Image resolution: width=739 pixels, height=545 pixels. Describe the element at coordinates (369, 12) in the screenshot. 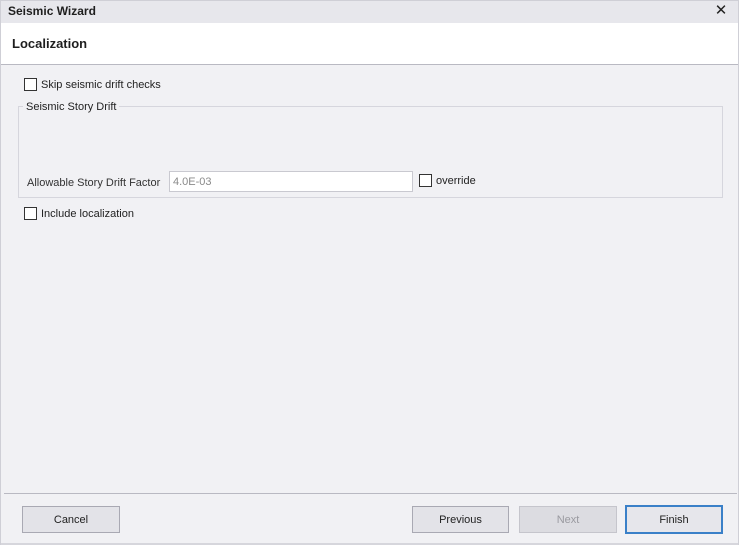

I see `title-bar: Seismic Wizard ✕` at that location.